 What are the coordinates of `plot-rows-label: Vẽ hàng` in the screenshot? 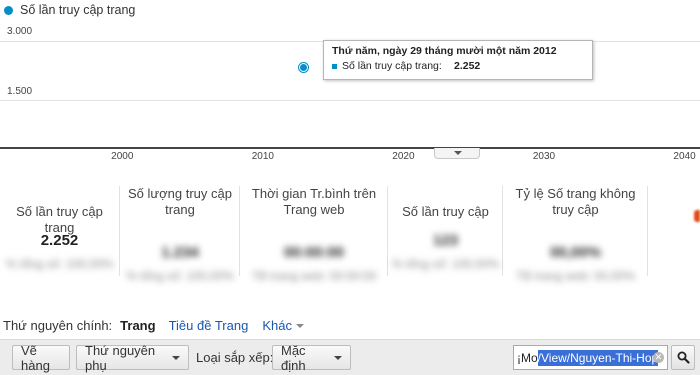 It's located at (35, 357).